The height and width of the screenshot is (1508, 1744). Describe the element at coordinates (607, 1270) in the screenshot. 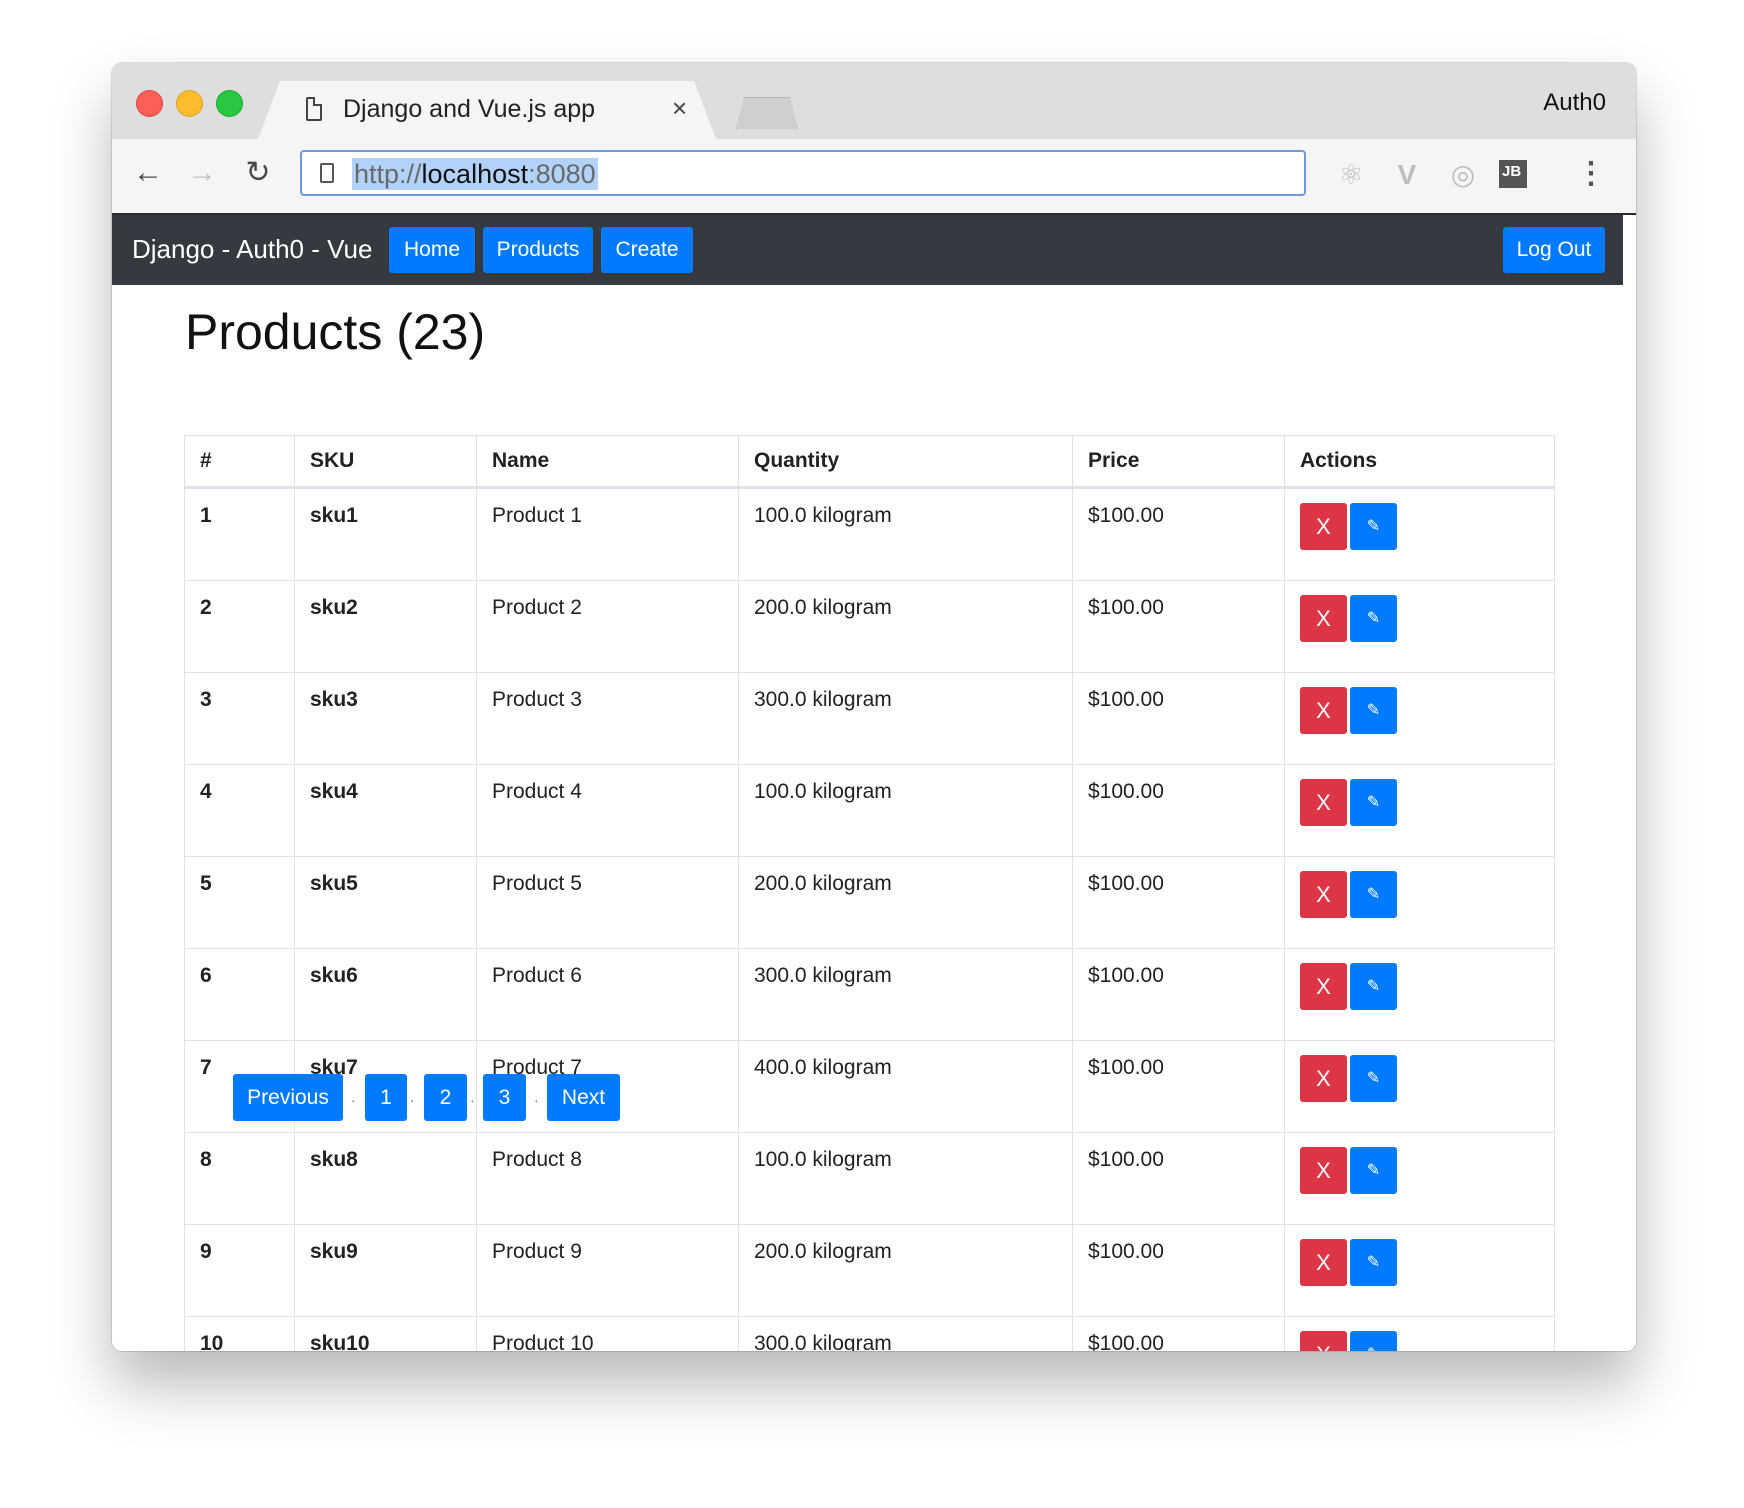

I see `row-name: Product 9` at that location.